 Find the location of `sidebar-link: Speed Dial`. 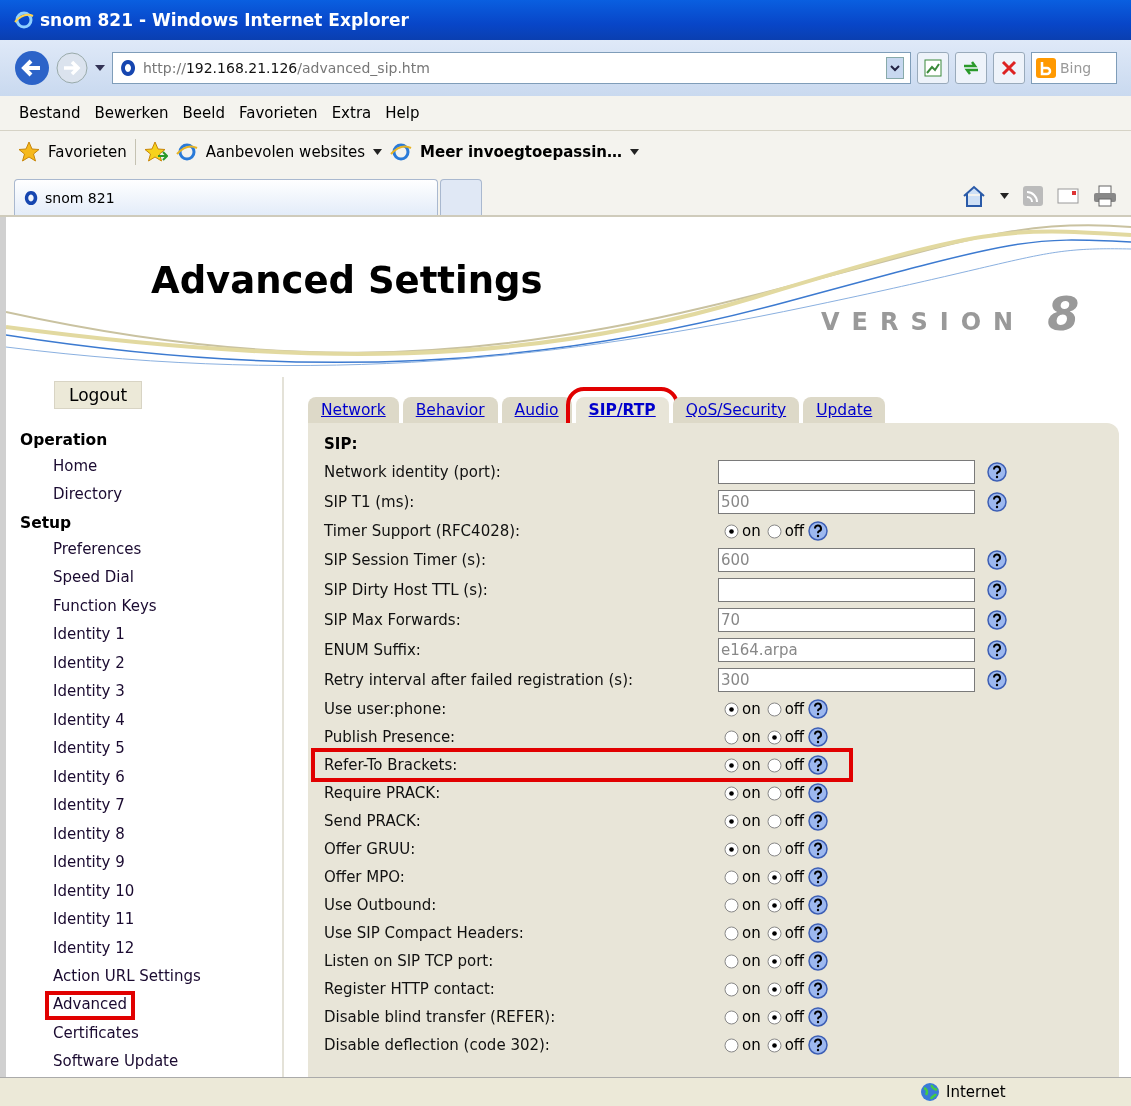

sidebar-link: Speed Dial is located at coordinates (93, 578).